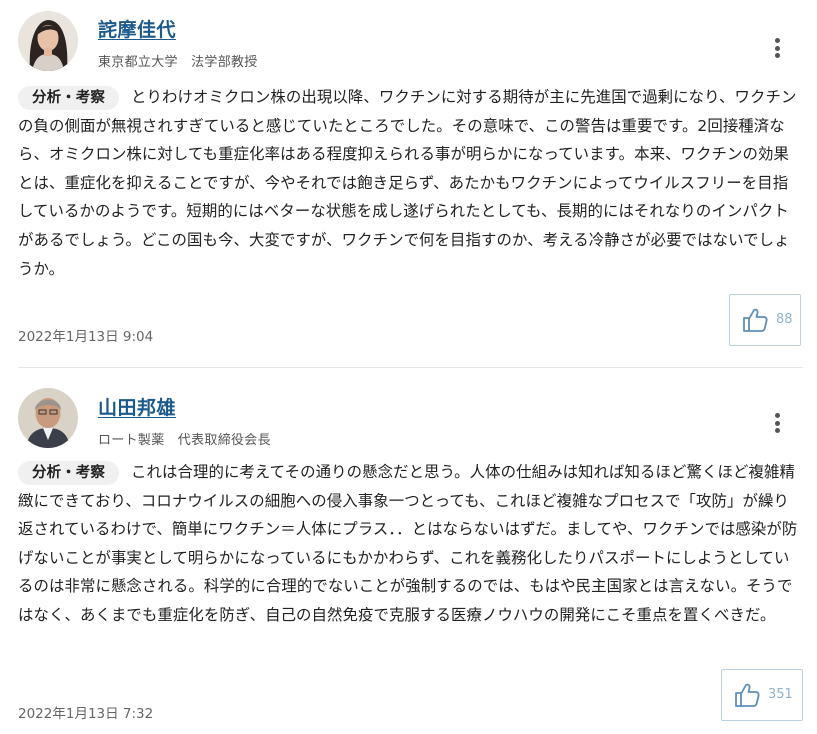 This screenshot has height=734, width=817. Describe the element at coordinates (784, 319) in the screenshot. I see `like-count: 88` at that location.